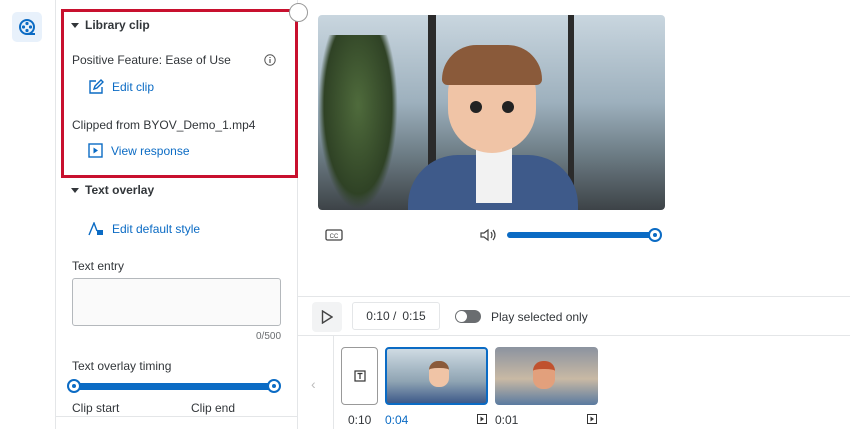 This screenshot has width=850, height=429. What do you see at coordinates (95, 229) in the screenshot?
I see `text-style-icon` at bounding box center [95, 229].